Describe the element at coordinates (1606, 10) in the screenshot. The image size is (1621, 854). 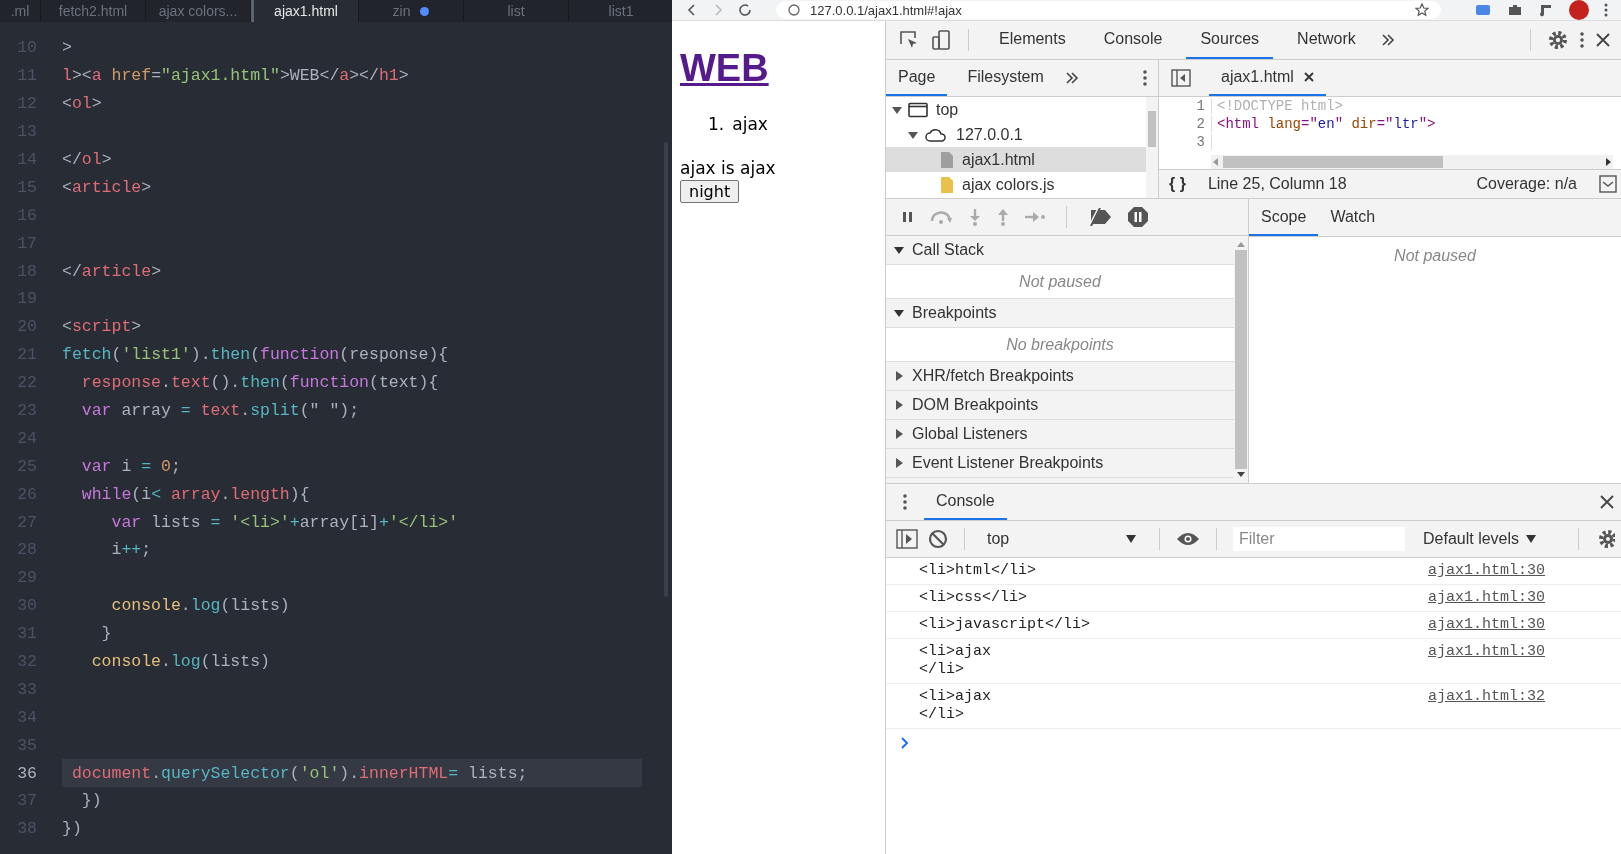
I see `menu-icon` at that location.